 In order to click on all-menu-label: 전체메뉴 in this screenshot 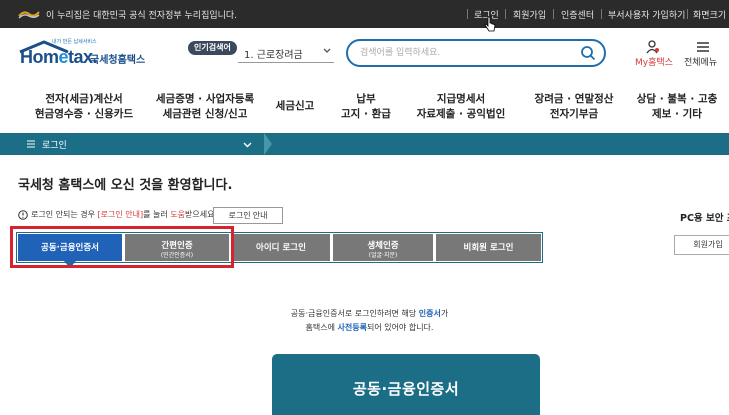, I will do `click(700, 61)`.